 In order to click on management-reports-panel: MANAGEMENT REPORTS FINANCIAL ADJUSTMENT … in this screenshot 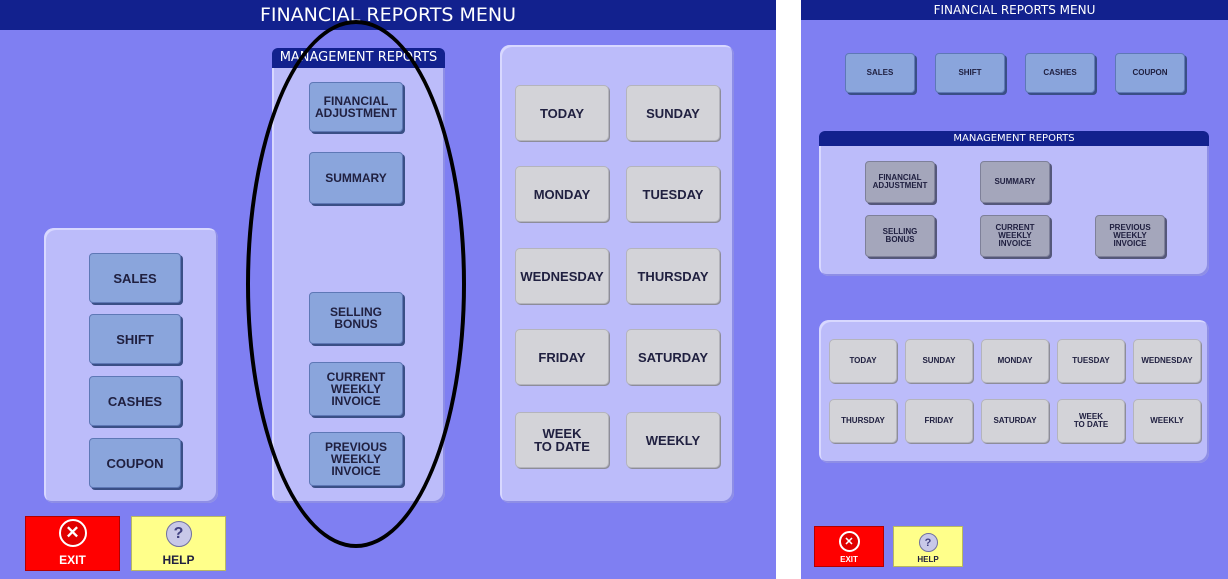, I will do `click(1014, 203)`.